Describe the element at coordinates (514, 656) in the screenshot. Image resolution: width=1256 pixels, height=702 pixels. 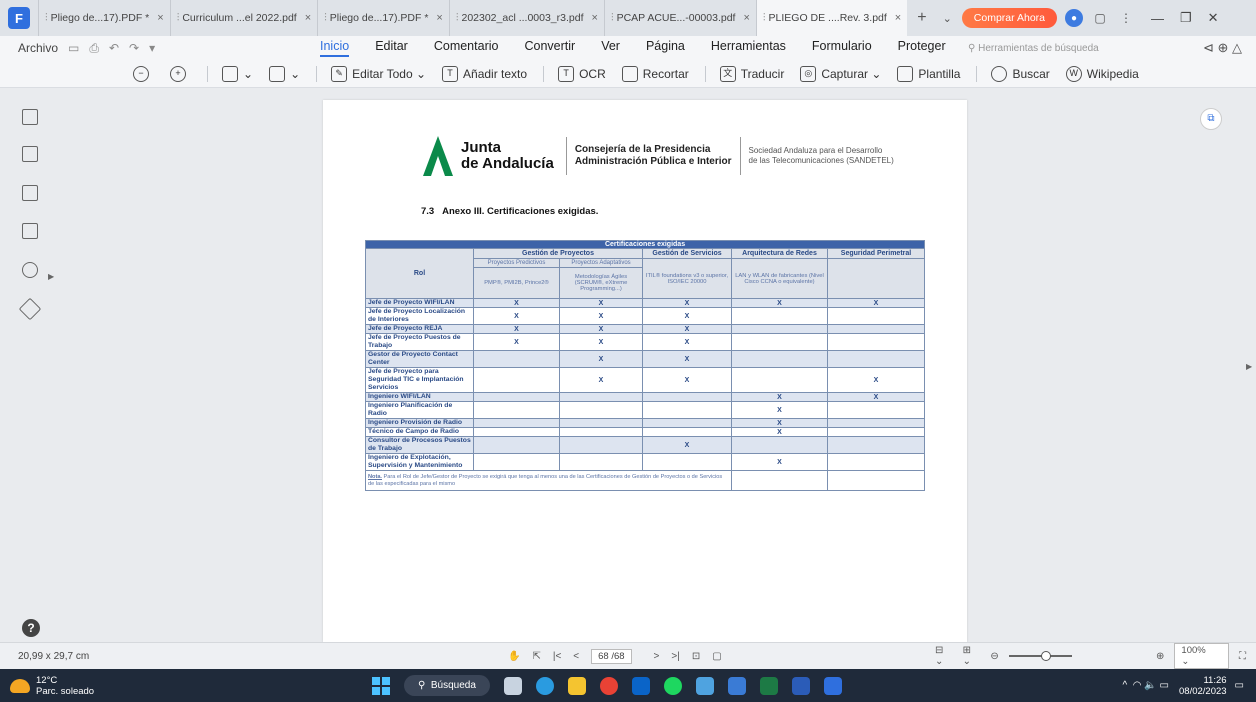
I see `hand-tool-icon: ✋` at that location.